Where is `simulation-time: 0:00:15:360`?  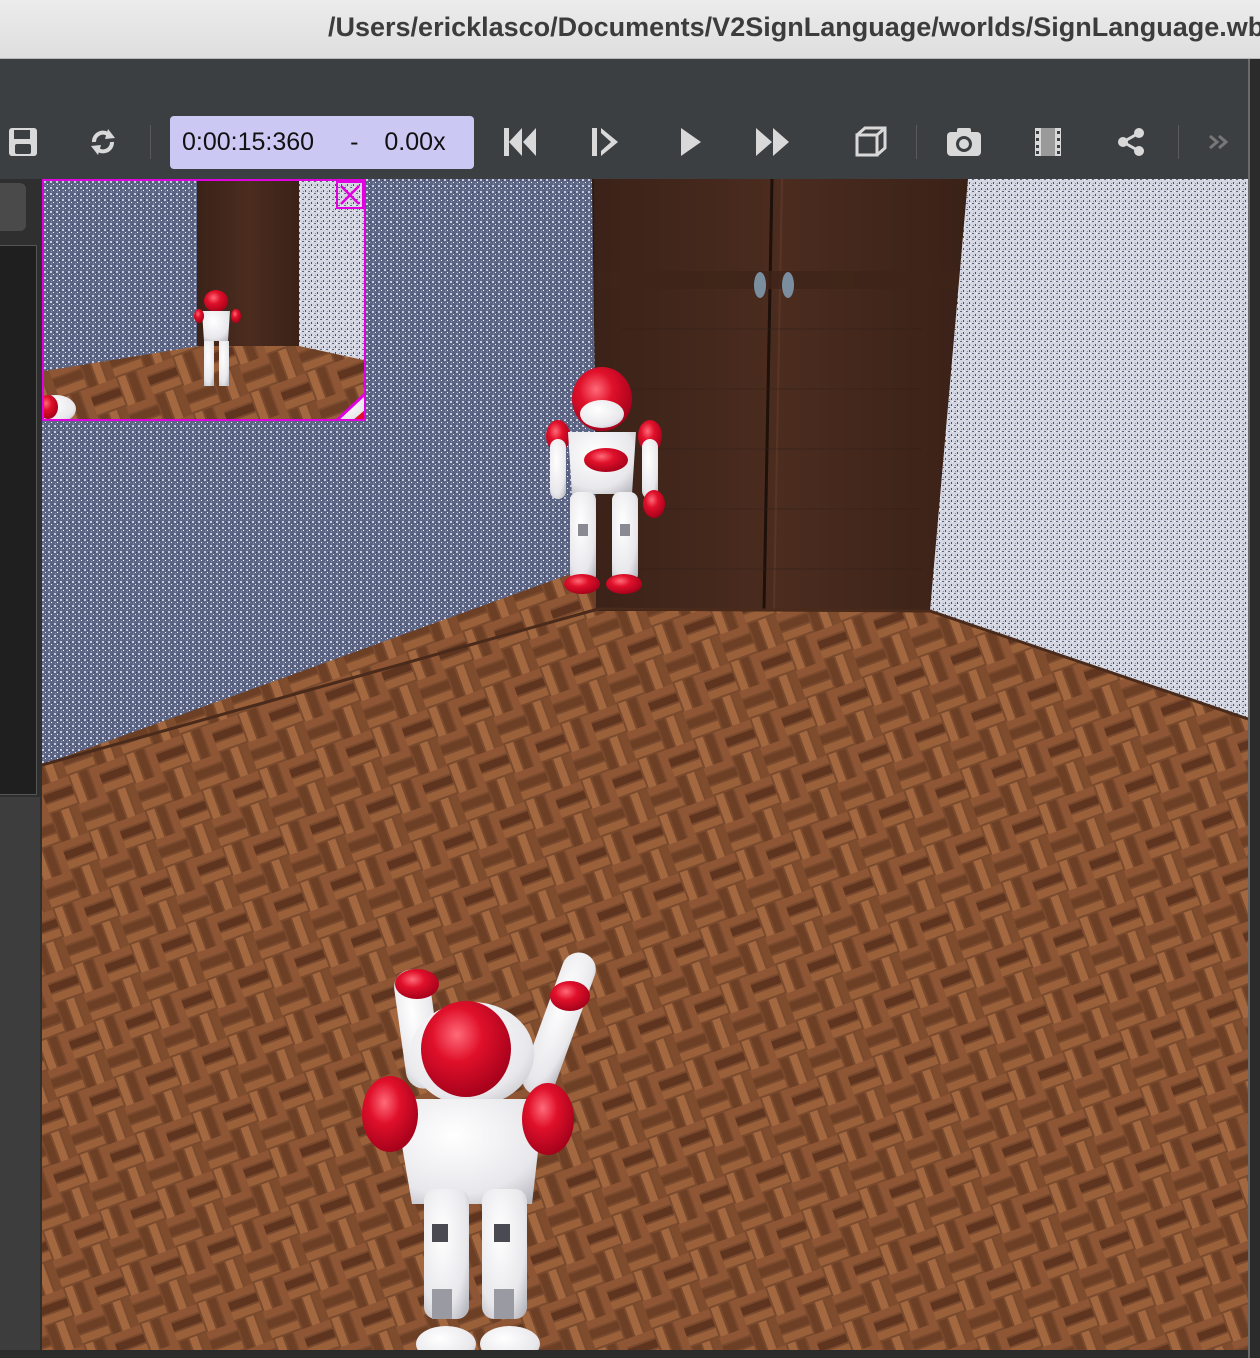
simulation-time: 0:00:15:360 is located at coordinates (248, 142).